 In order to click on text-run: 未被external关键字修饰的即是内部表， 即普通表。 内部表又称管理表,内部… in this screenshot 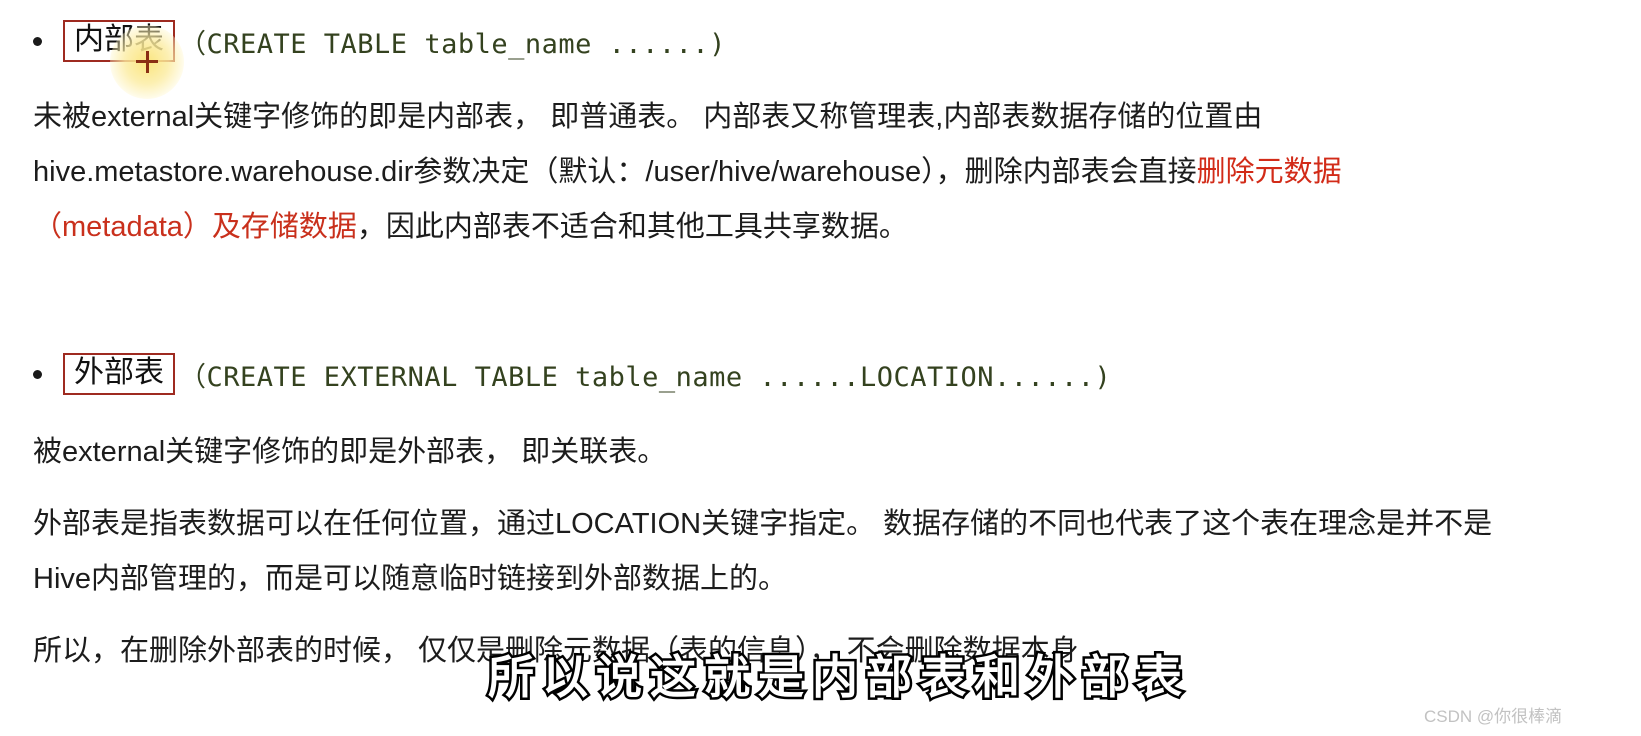, I will do `click(648, 117)`.